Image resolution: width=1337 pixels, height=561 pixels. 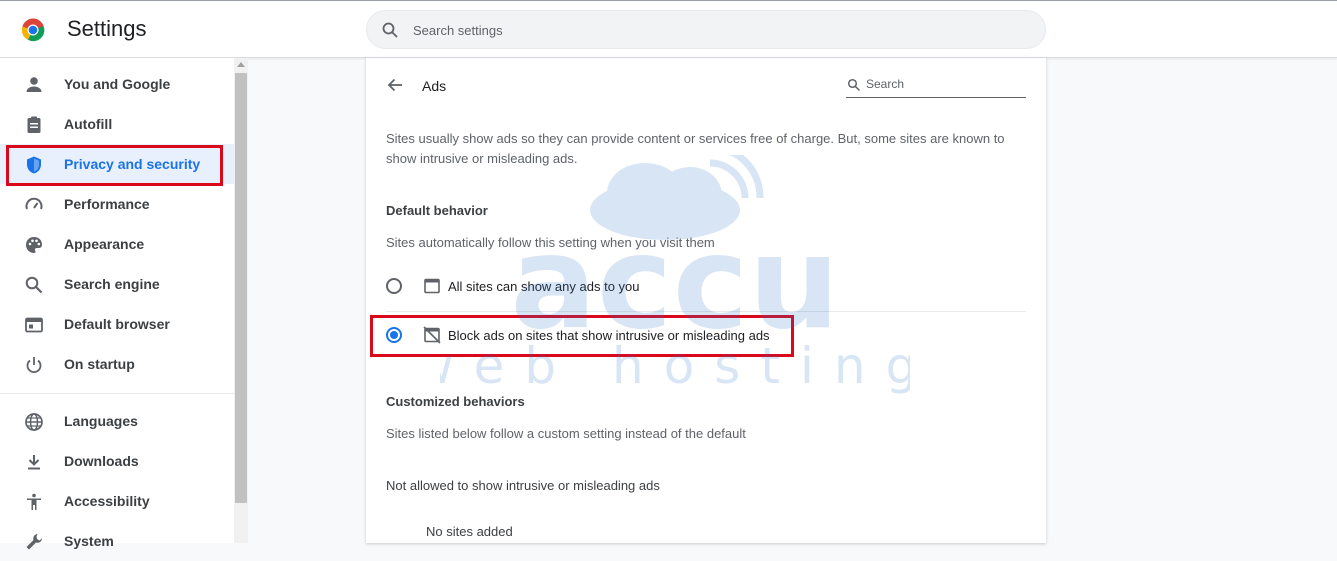 I want to click on sidebar-item-label: Default browser, so click(x=117, y=324).